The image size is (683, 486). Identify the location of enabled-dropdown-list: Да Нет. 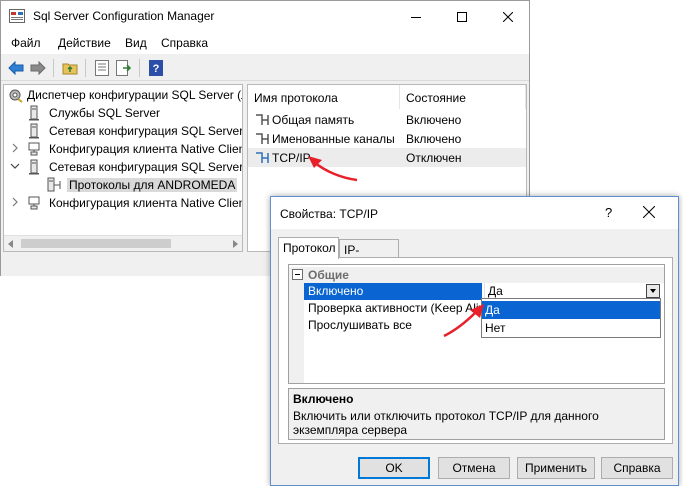
(571, 318).